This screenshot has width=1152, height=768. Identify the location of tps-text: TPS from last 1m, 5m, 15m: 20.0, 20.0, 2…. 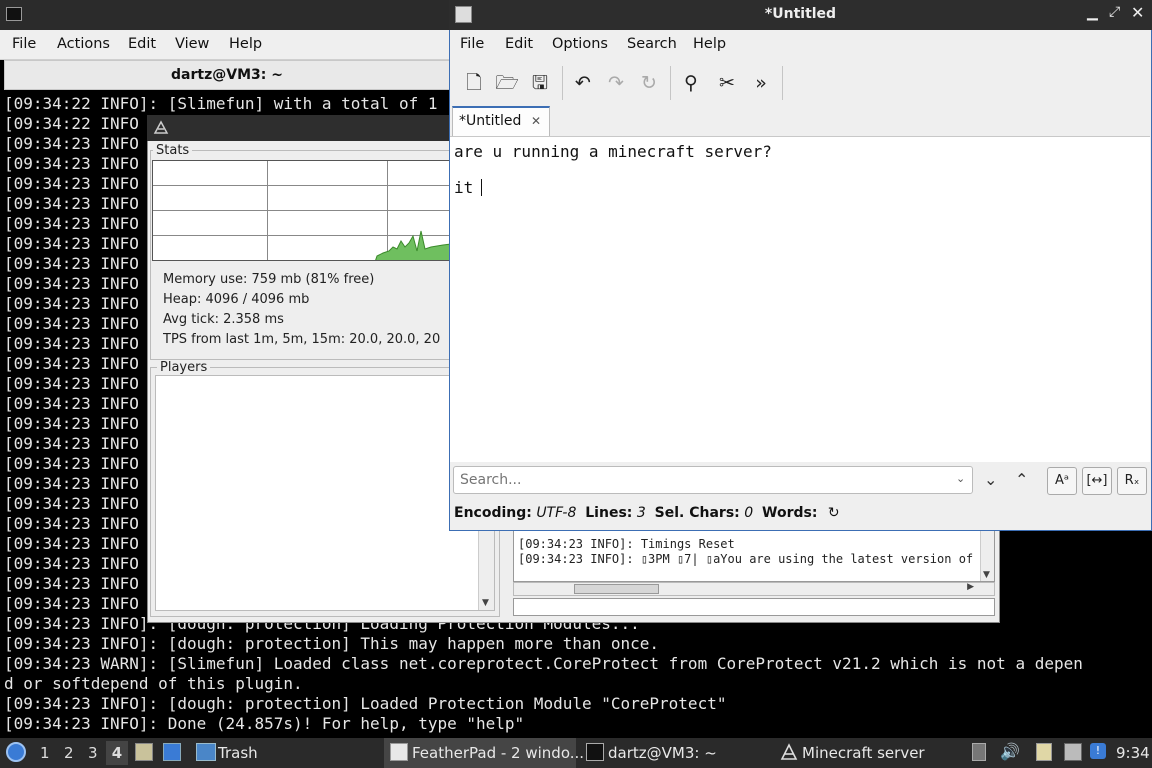
(302, 339).